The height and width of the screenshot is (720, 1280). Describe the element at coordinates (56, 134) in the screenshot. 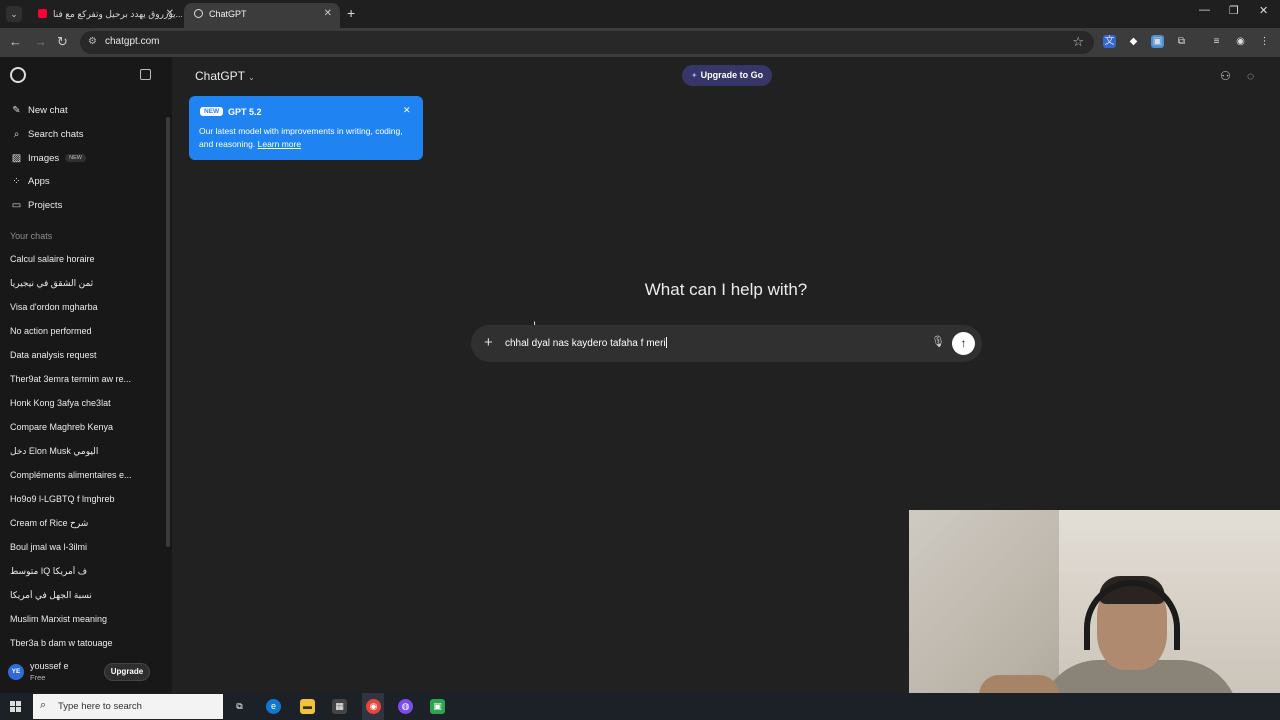

I see `sidebar-item-label: Search chats` at that location.